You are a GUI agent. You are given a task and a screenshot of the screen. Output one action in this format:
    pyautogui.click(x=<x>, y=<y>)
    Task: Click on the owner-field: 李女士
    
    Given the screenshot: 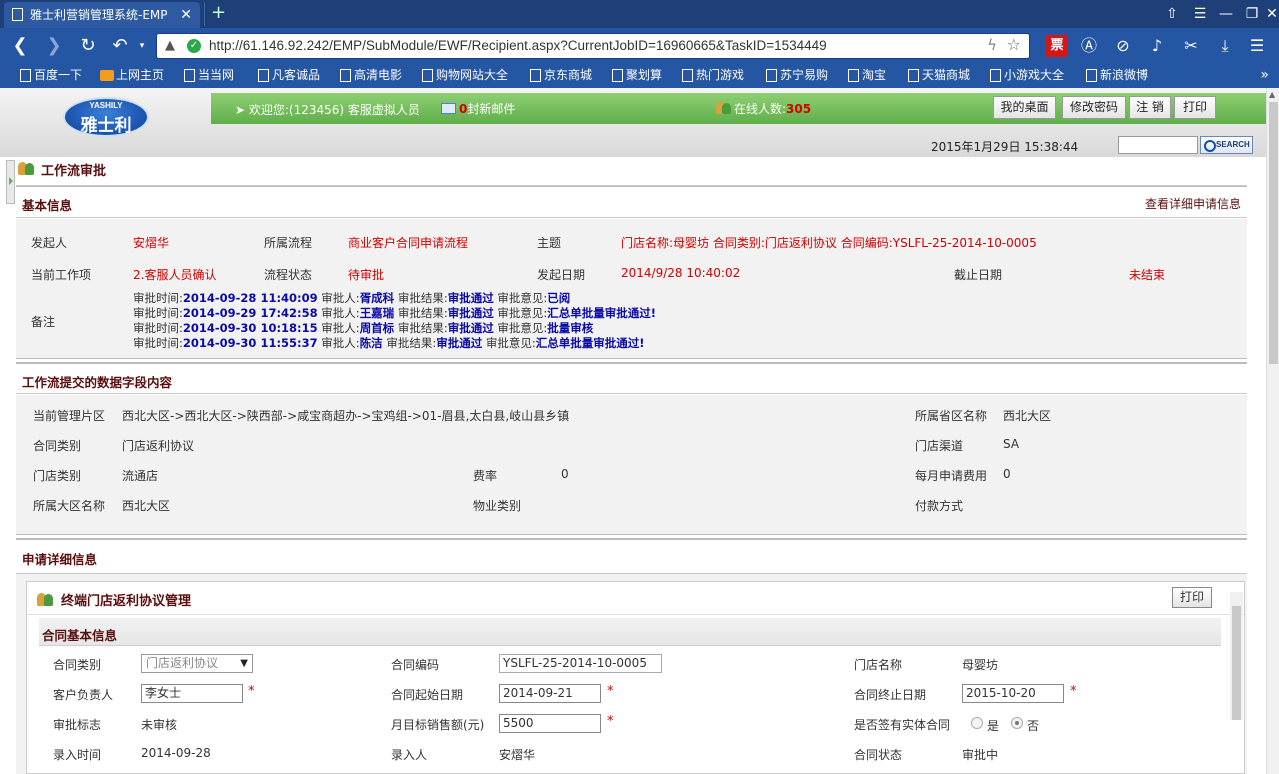 What is the action you would take?
    pyautogui.click(x=192, y=693)
    